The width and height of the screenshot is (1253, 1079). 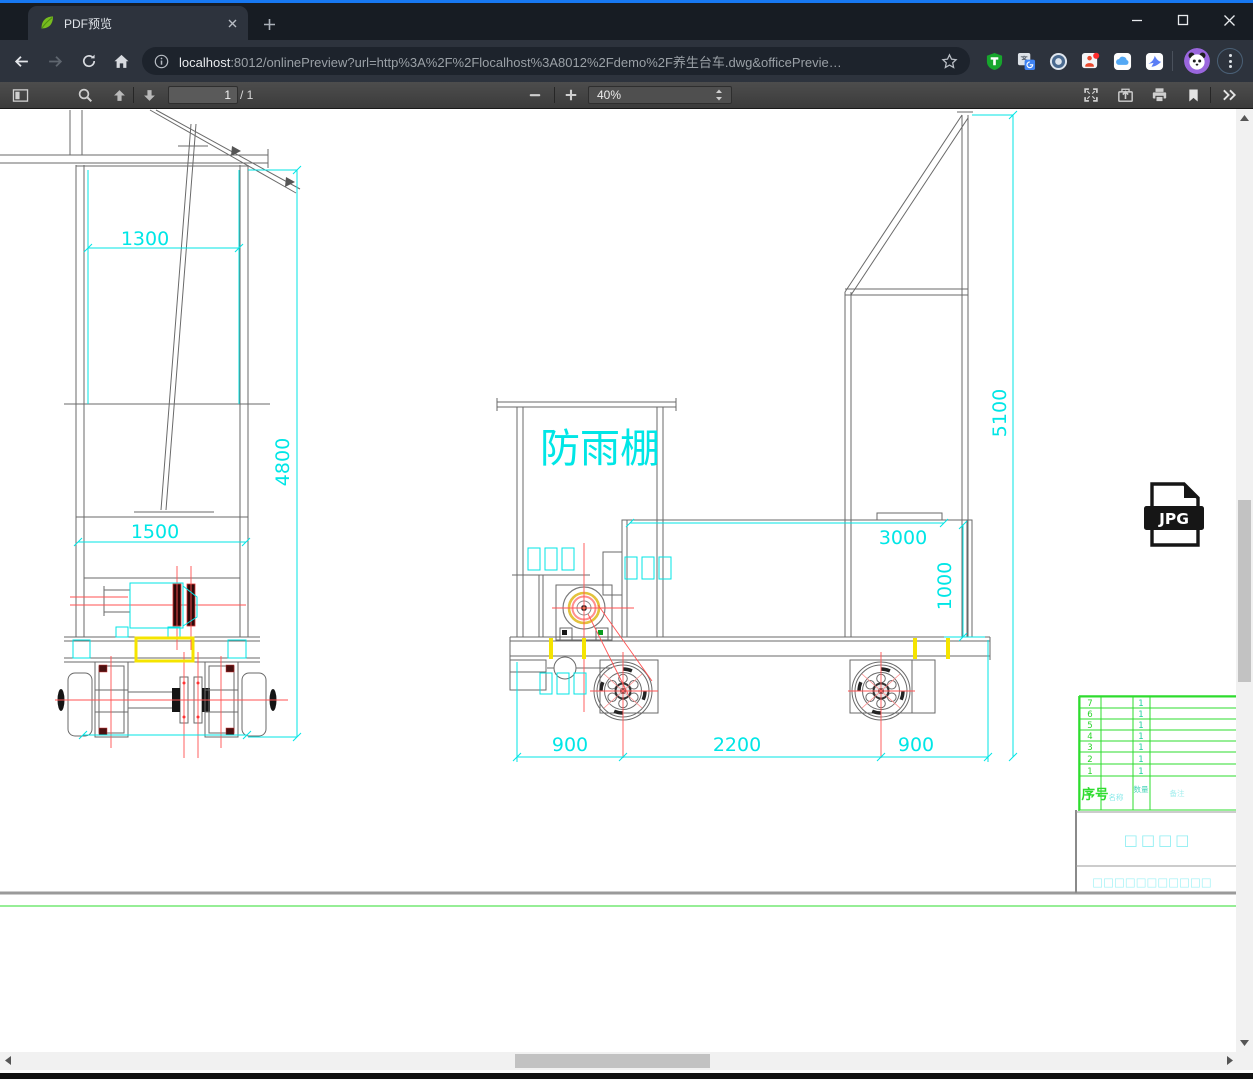 What do you see at coordinates (88, 23) in the screenshot?
I see `tab-title: PDF预览` at bounding box center [88, 23].